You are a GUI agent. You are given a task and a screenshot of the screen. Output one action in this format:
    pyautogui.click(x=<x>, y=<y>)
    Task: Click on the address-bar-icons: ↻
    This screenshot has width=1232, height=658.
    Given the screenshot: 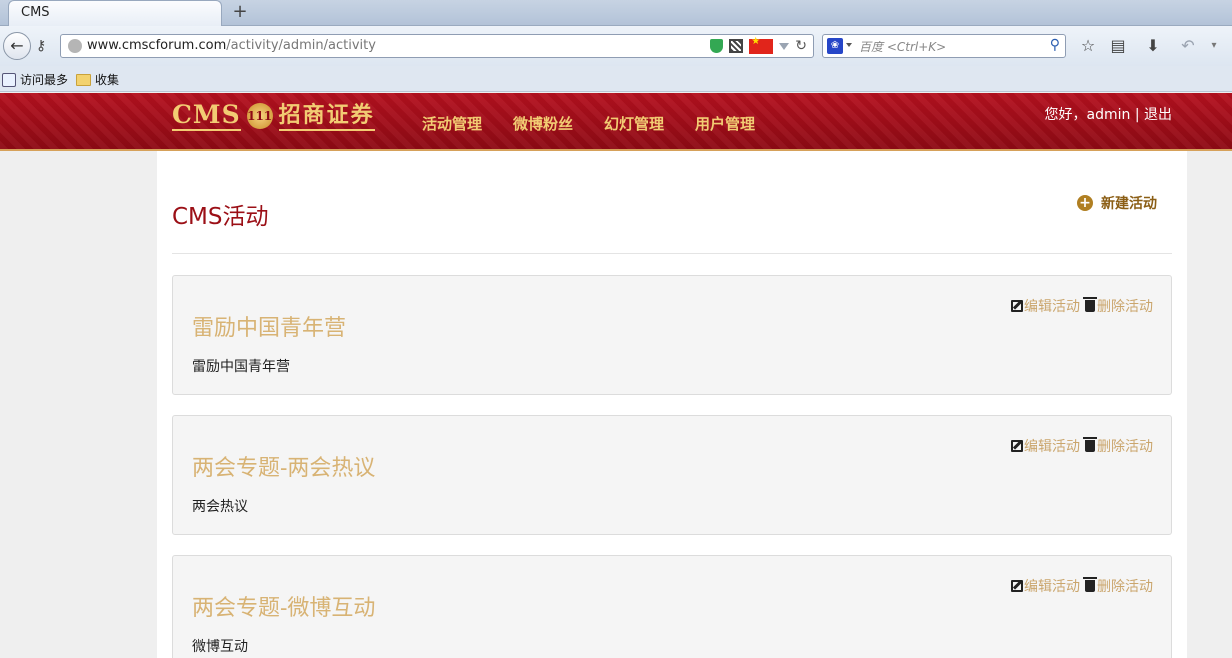 What is the action you would take?
    pyautogui.click(x=758, y=45)
    